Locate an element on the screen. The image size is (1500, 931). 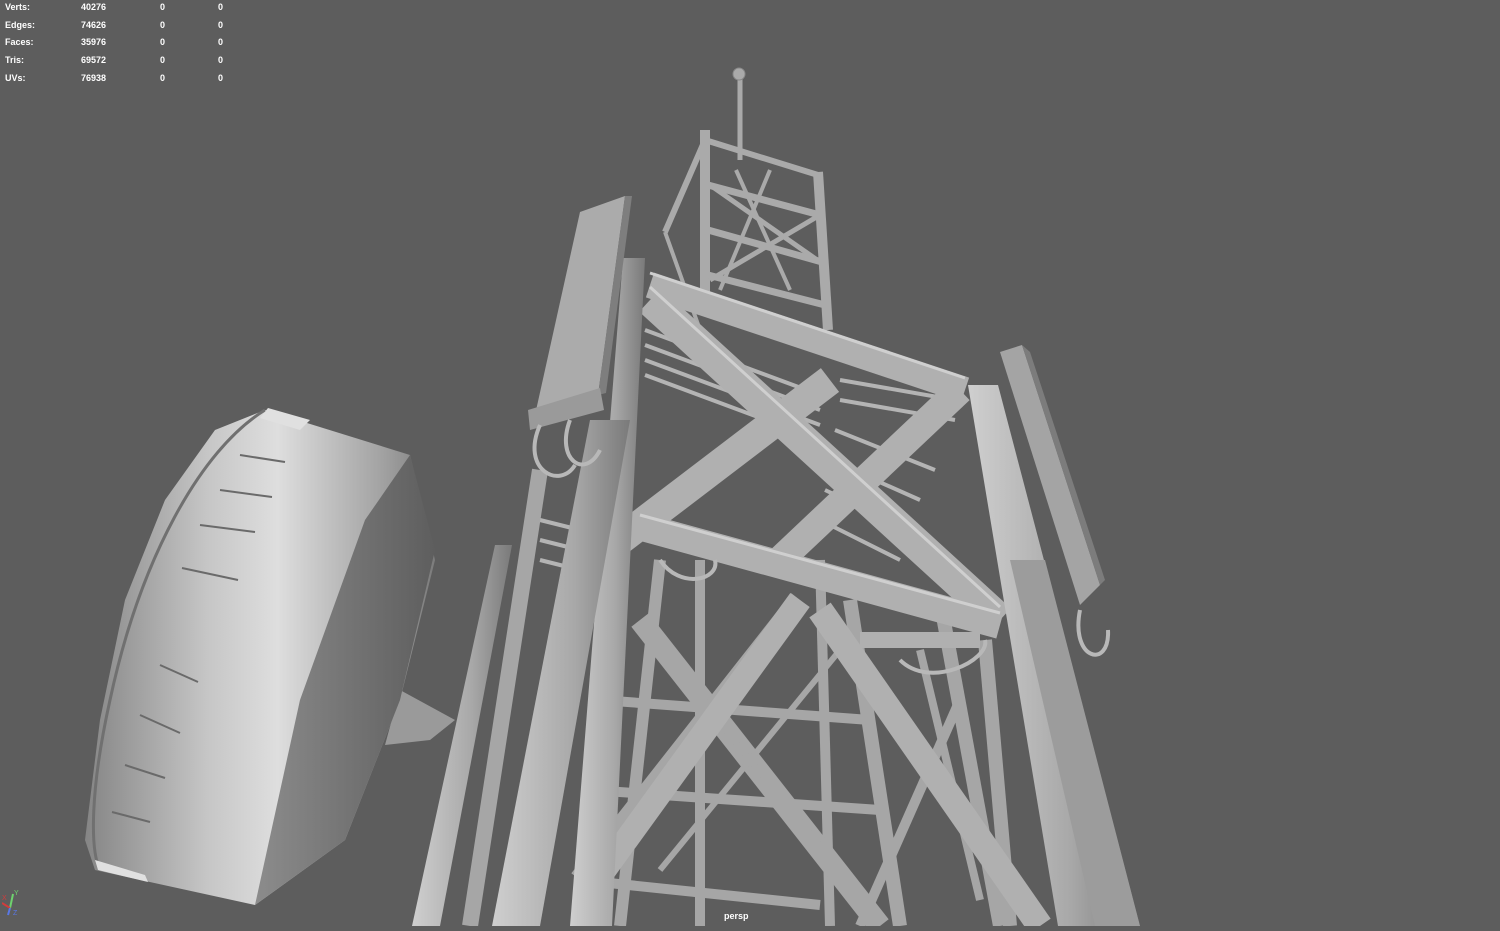
axis-y-label: Y is located at coordinates (16, 893).